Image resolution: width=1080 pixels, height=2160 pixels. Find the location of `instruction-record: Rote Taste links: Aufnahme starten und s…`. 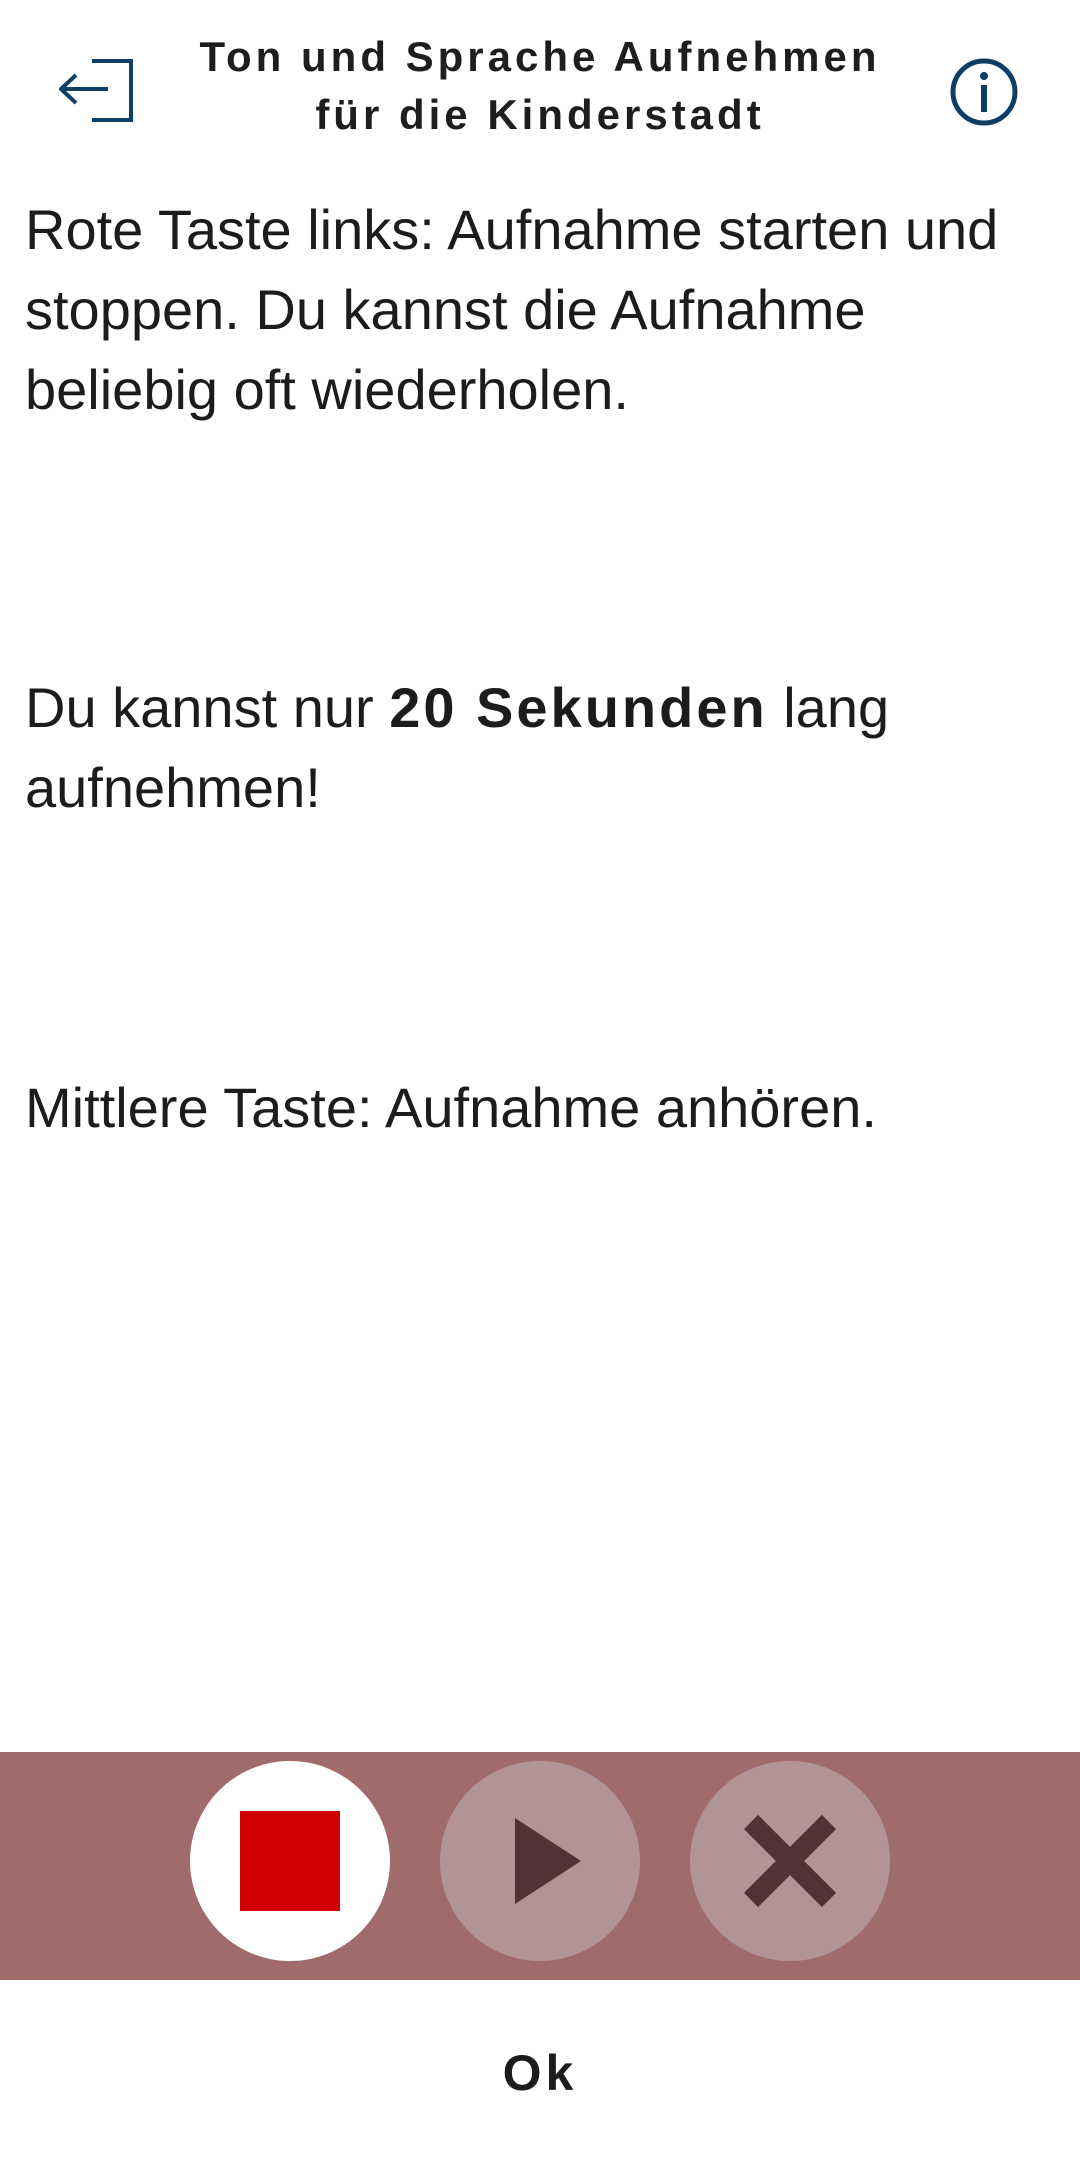

instruction-record: Rote Taste links: Aufnahme starten und s… is located at coordinates (512, 309).